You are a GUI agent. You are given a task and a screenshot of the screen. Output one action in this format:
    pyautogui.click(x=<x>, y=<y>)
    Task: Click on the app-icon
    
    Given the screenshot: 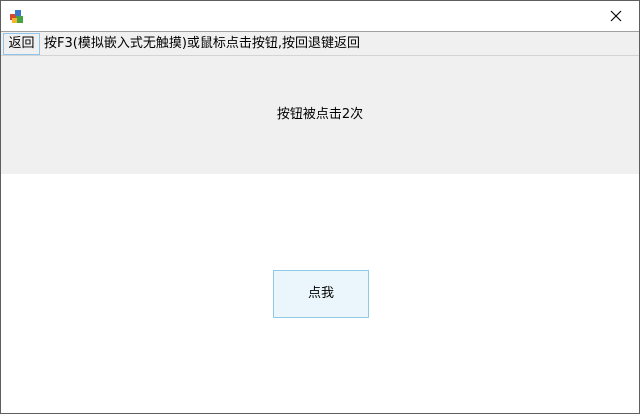 What is the action you would take?
    pyautogui.click(x=17, y=16)
    